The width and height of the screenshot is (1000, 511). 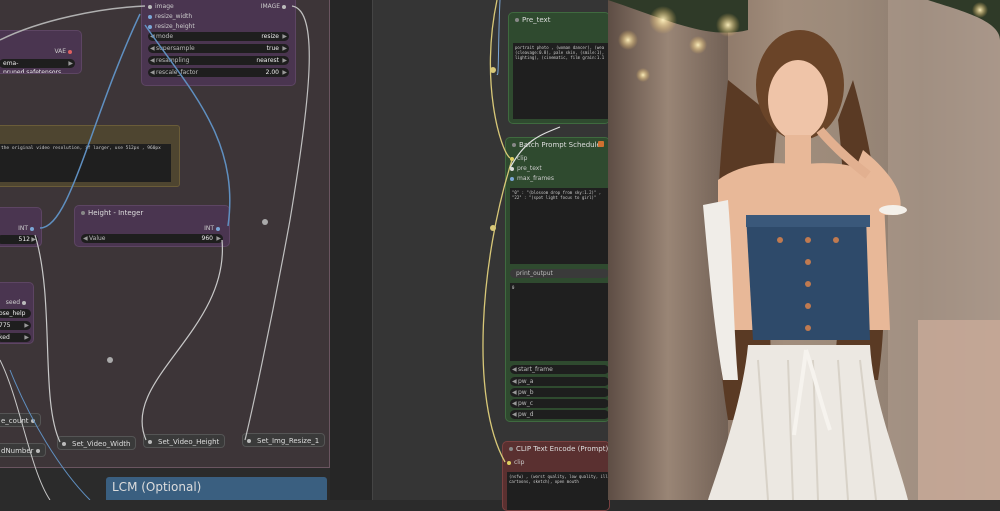 What do you see at coordinates (498, 37) in the screenshot?
I see `wire-maxframes` at bounding box center [498, 37].